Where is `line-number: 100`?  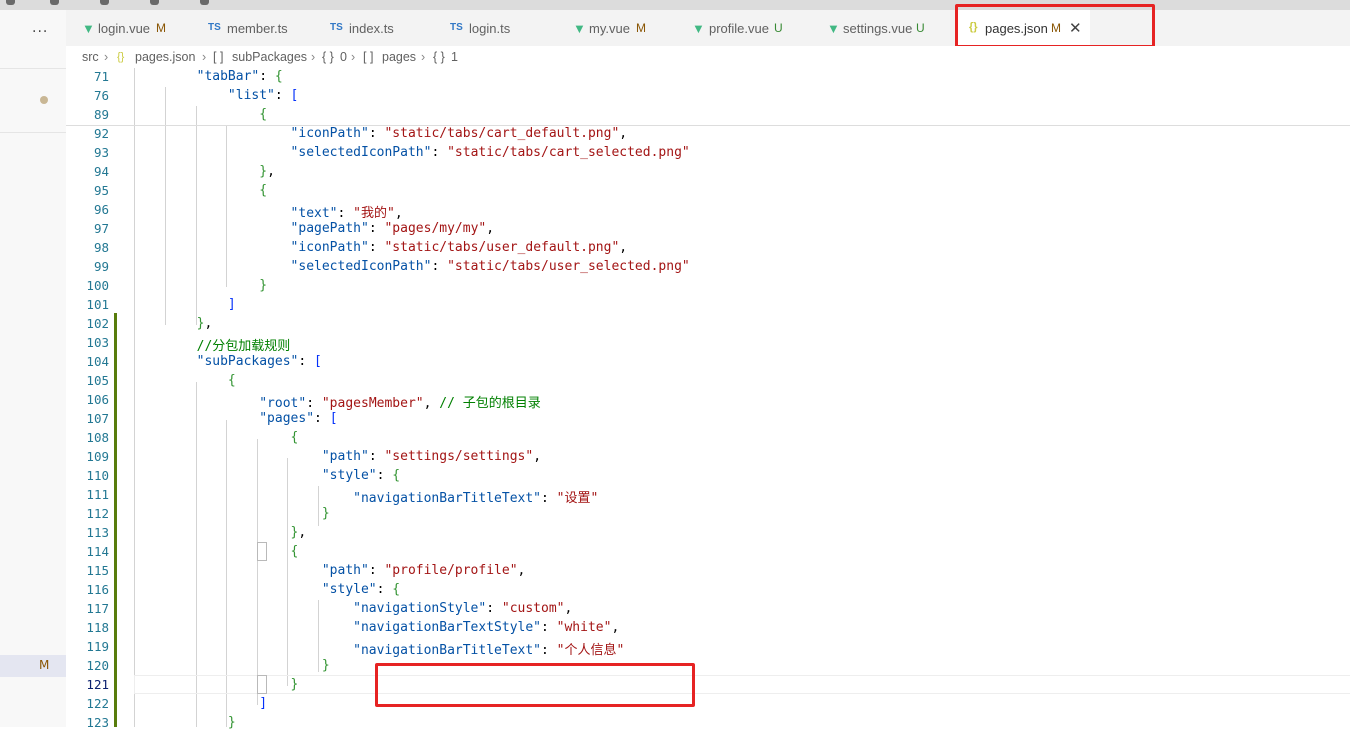 line-number: 100 is located at coordinates (97, 285).